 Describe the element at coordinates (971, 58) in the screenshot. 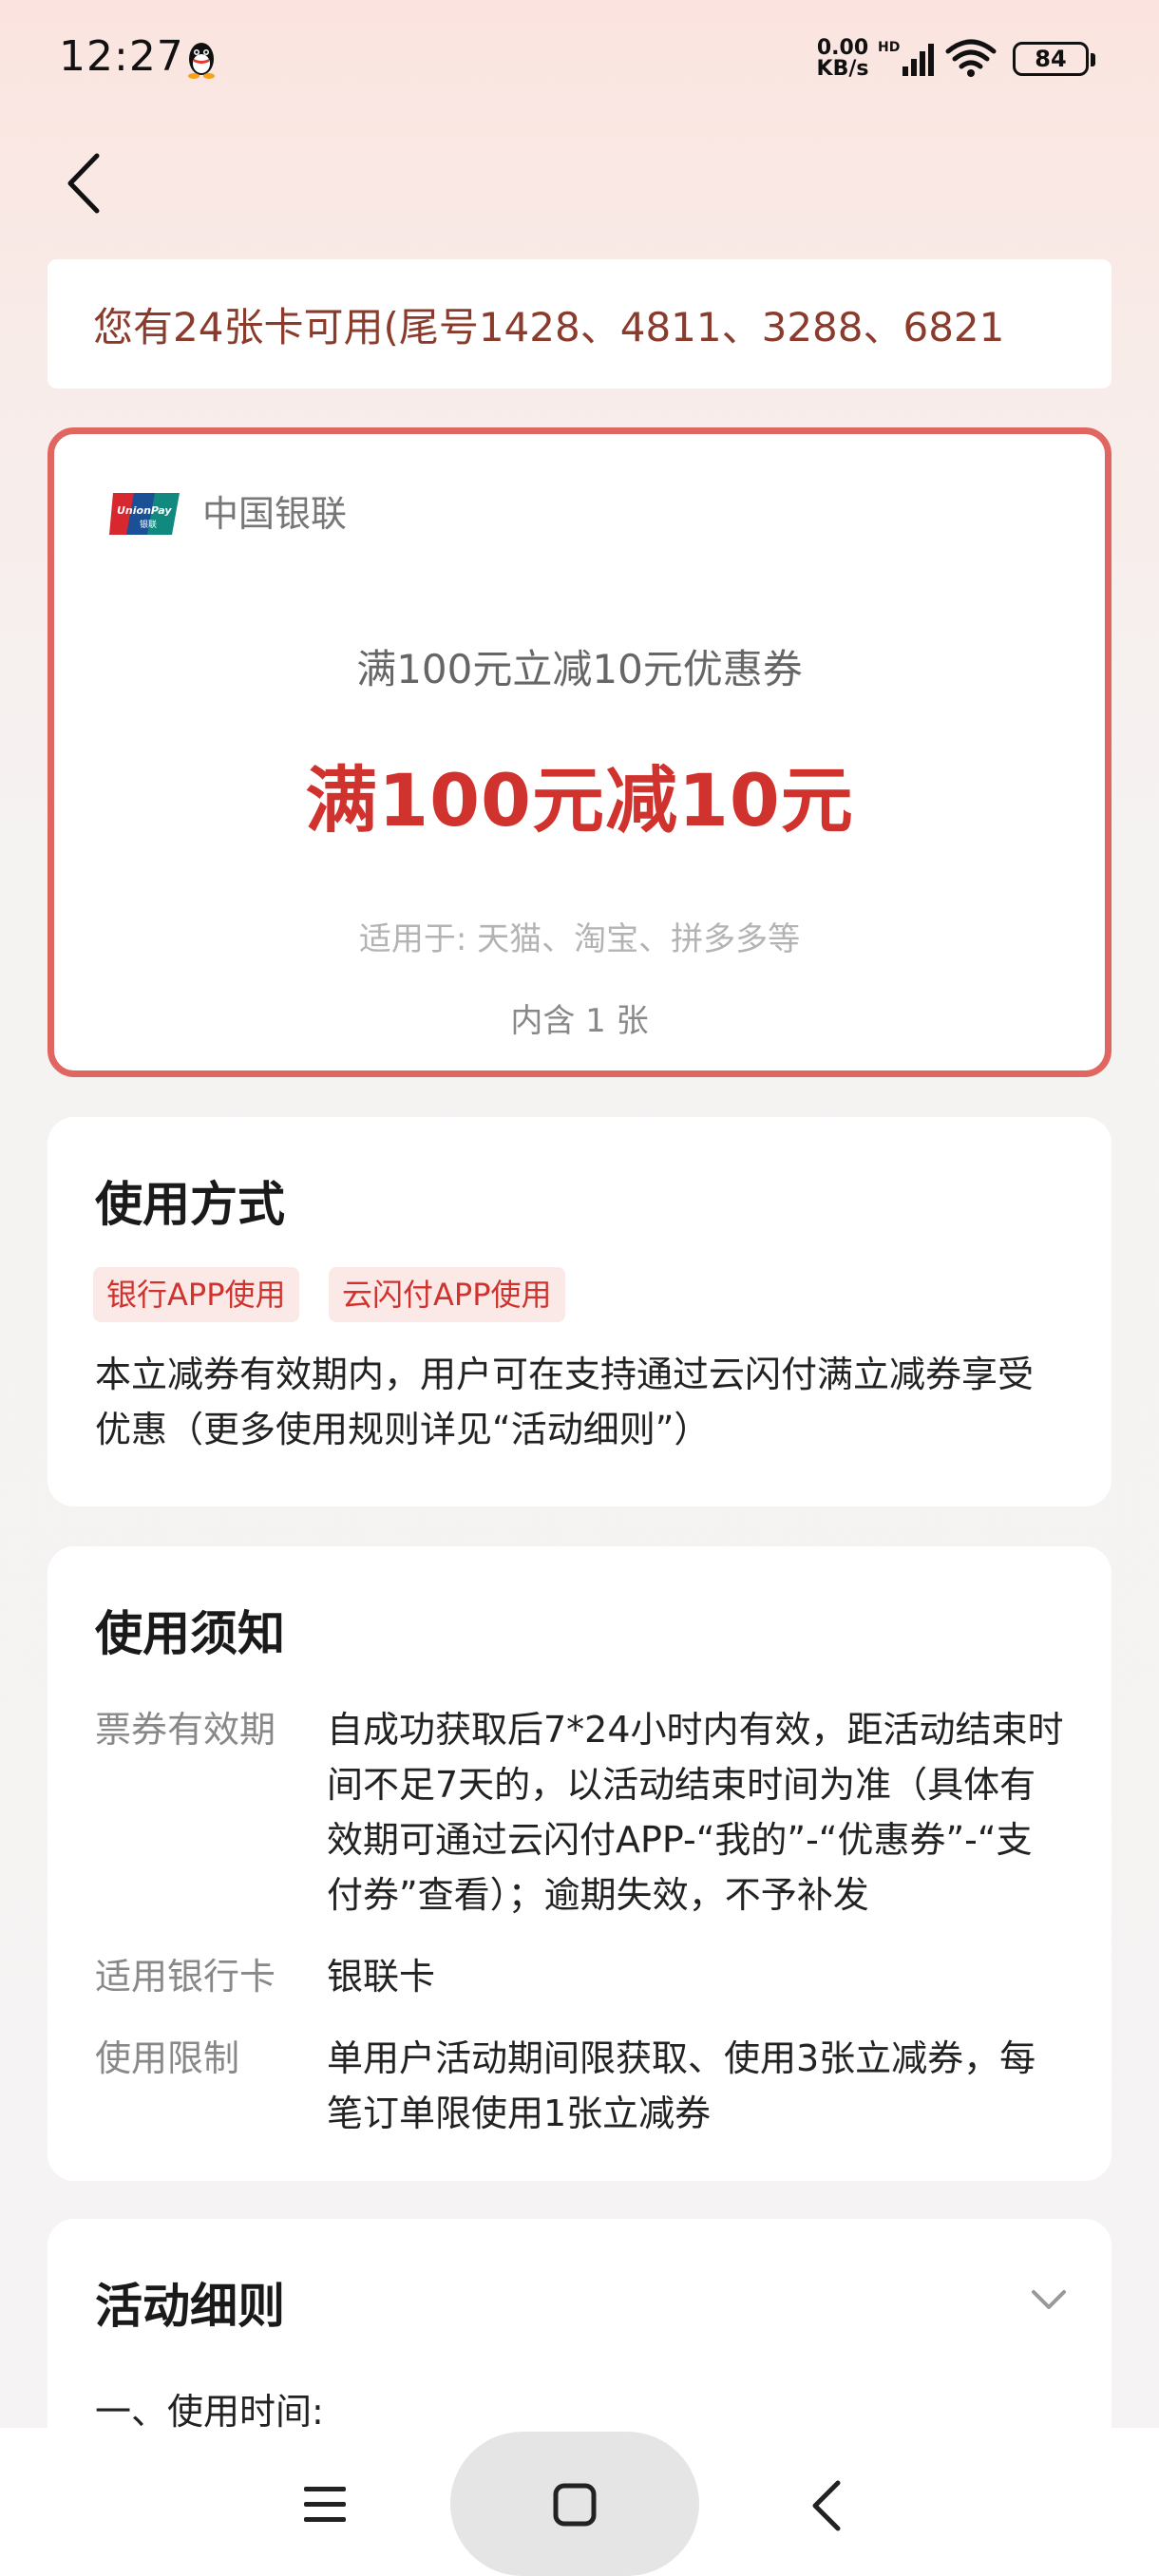

I see `wifi-icon` at that location.